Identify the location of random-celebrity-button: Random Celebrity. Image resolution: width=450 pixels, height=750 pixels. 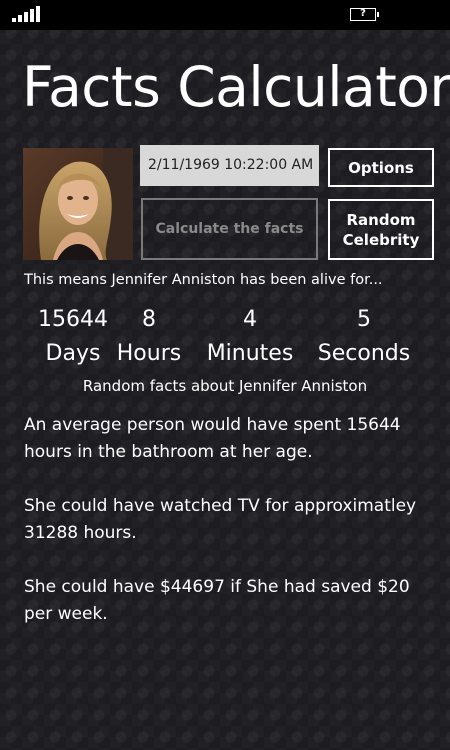
(381, 229).